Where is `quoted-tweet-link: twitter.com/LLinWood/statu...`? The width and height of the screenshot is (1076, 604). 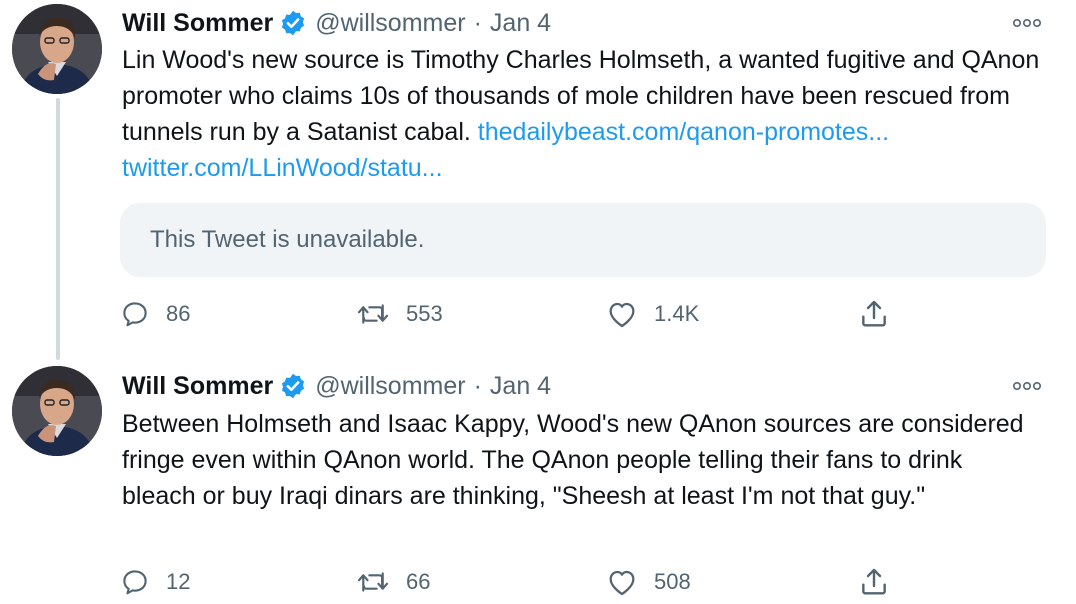 quoted-tweet-link: twitter.com/LLinWood/statu... is located at coordinates (282, 168).